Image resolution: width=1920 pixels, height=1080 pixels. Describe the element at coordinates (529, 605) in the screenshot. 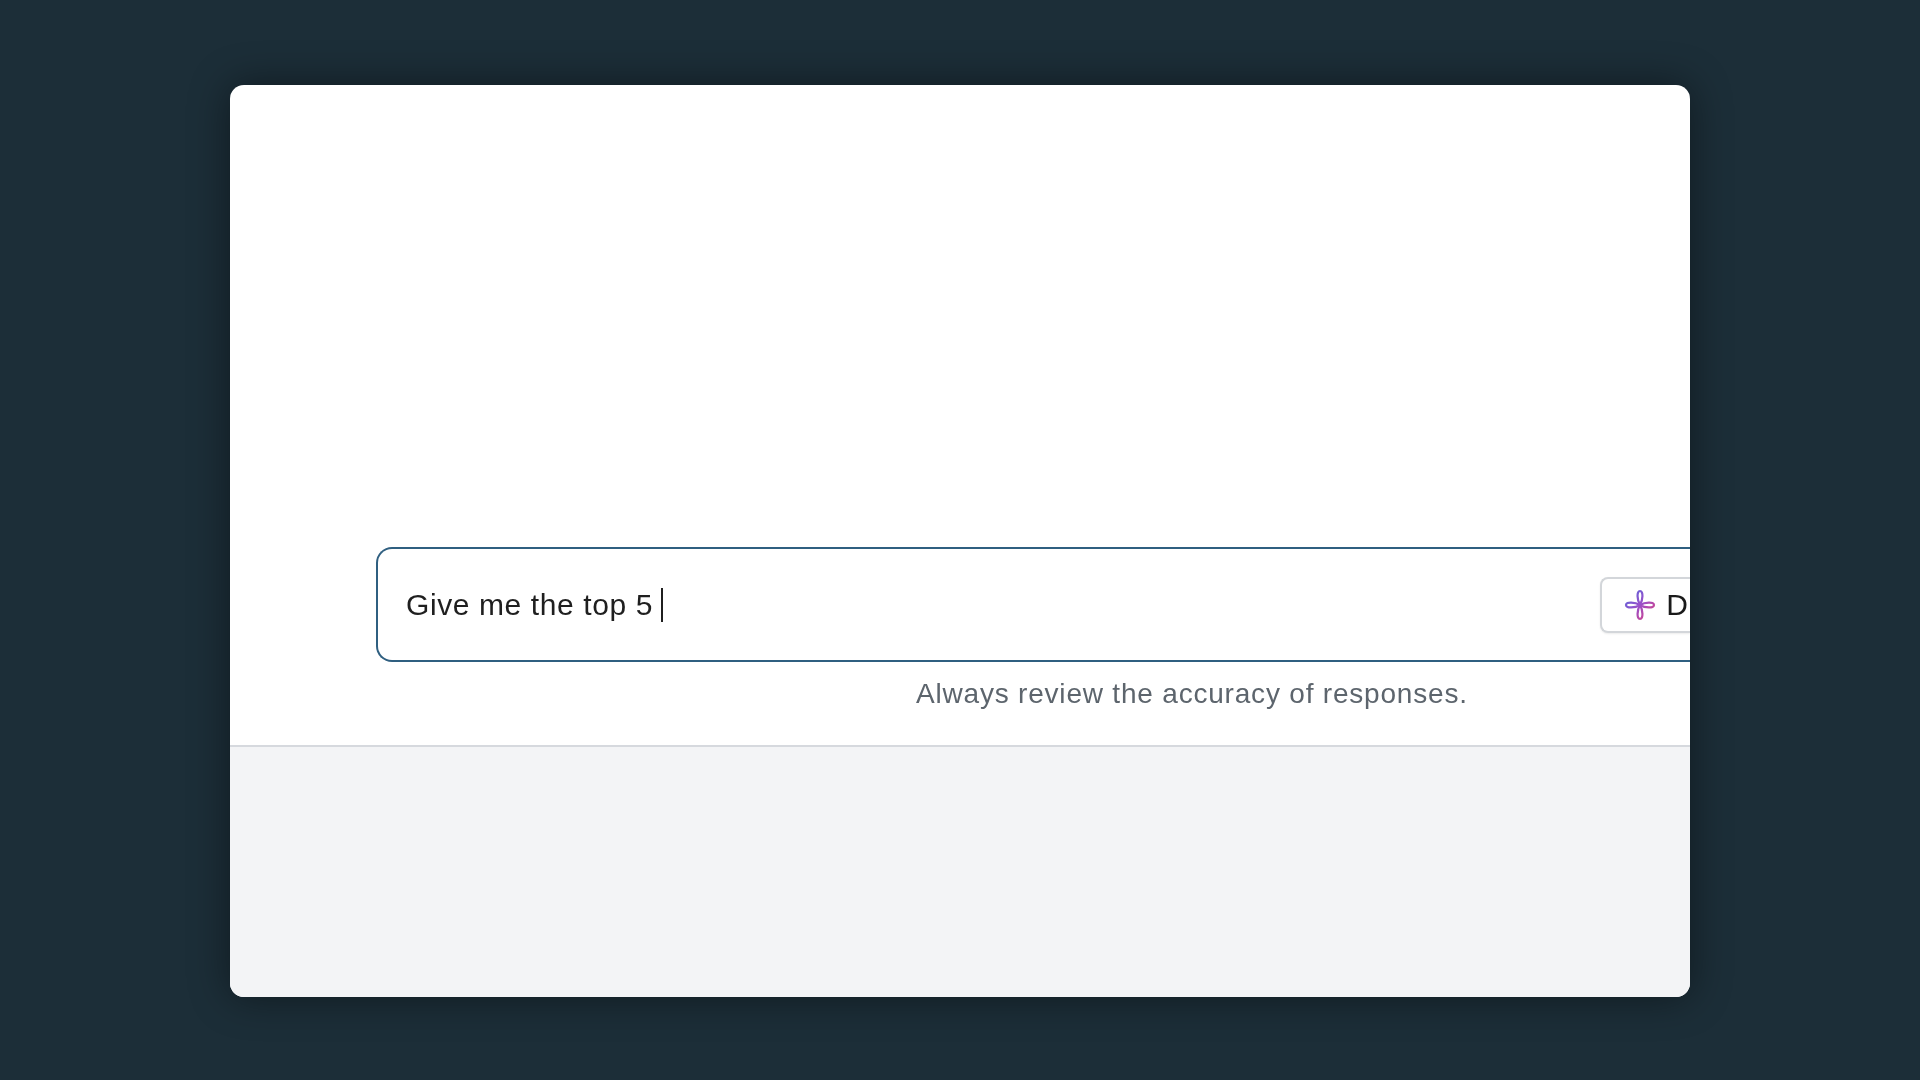

I see `input-value-text: Give me the top 5` at that location.